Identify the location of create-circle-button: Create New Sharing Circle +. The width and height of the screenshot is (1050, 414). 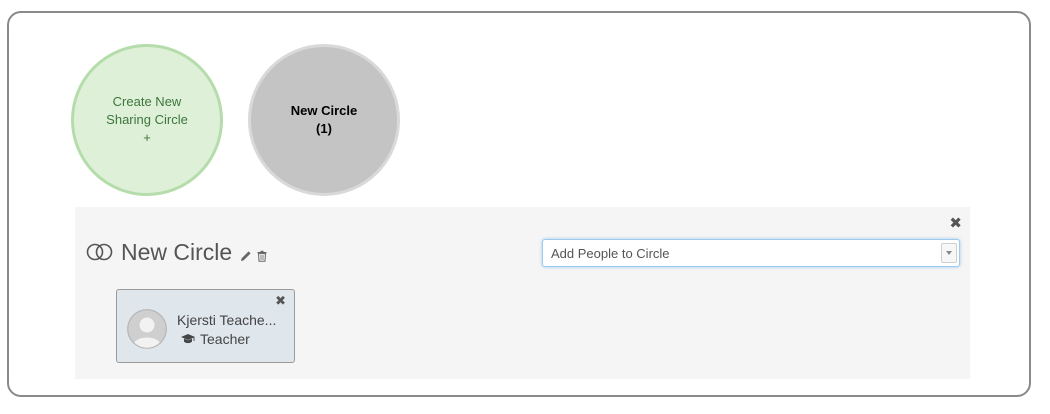
(147, 120).